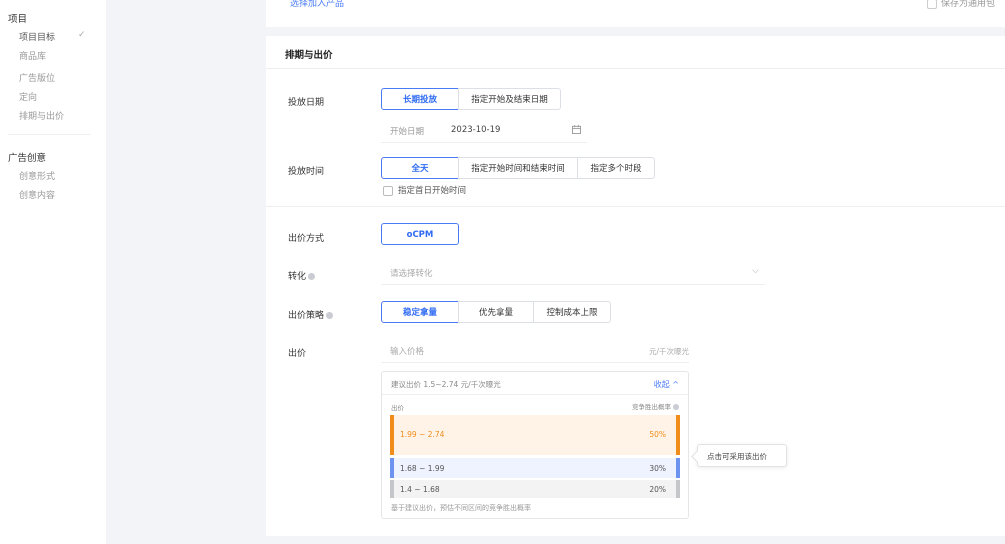  What do you see at coordinates (755, 271) in the screenshot?
I see `chevron-down-icon: ⌵` at bounding box center [755, 271].